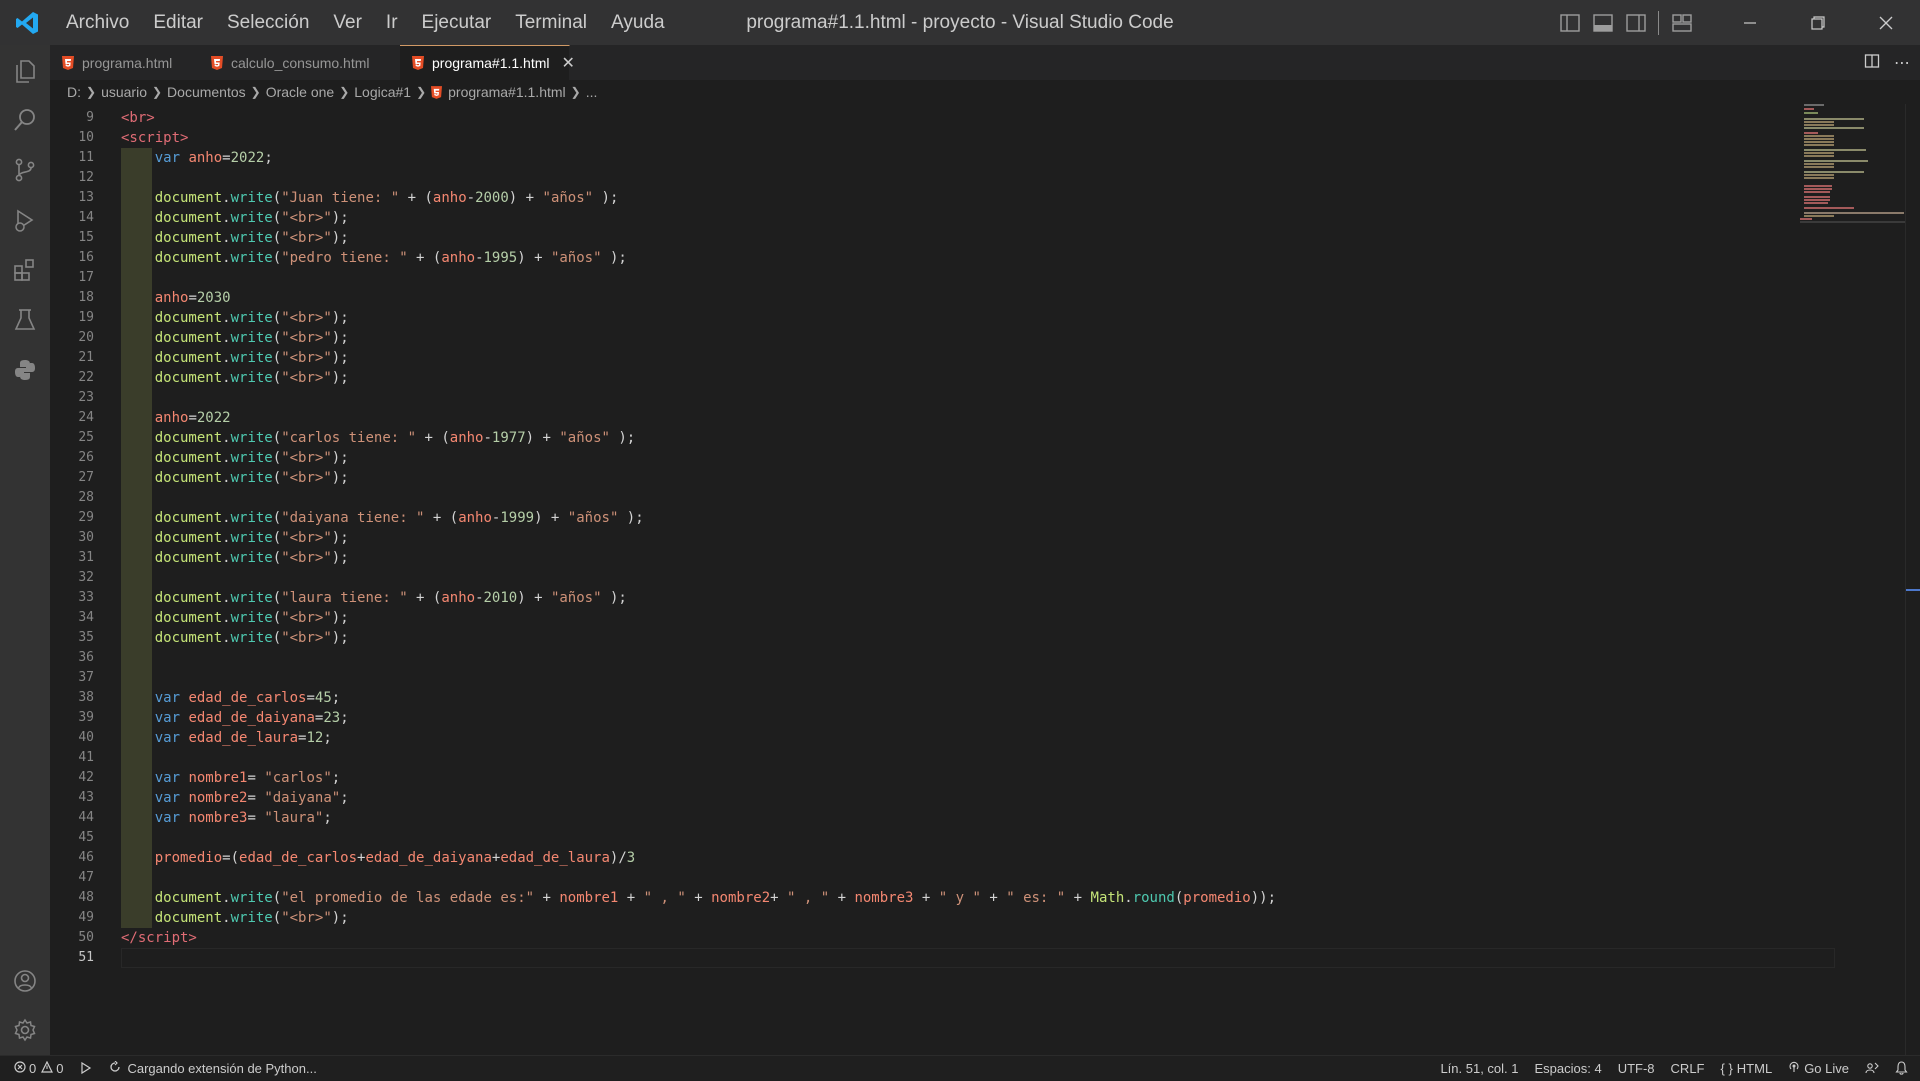  What do you see at coordinates (226, 818) in the screenshot?
I see `code-line: var nombre3= "laura";` at bounding box center [226, 818].